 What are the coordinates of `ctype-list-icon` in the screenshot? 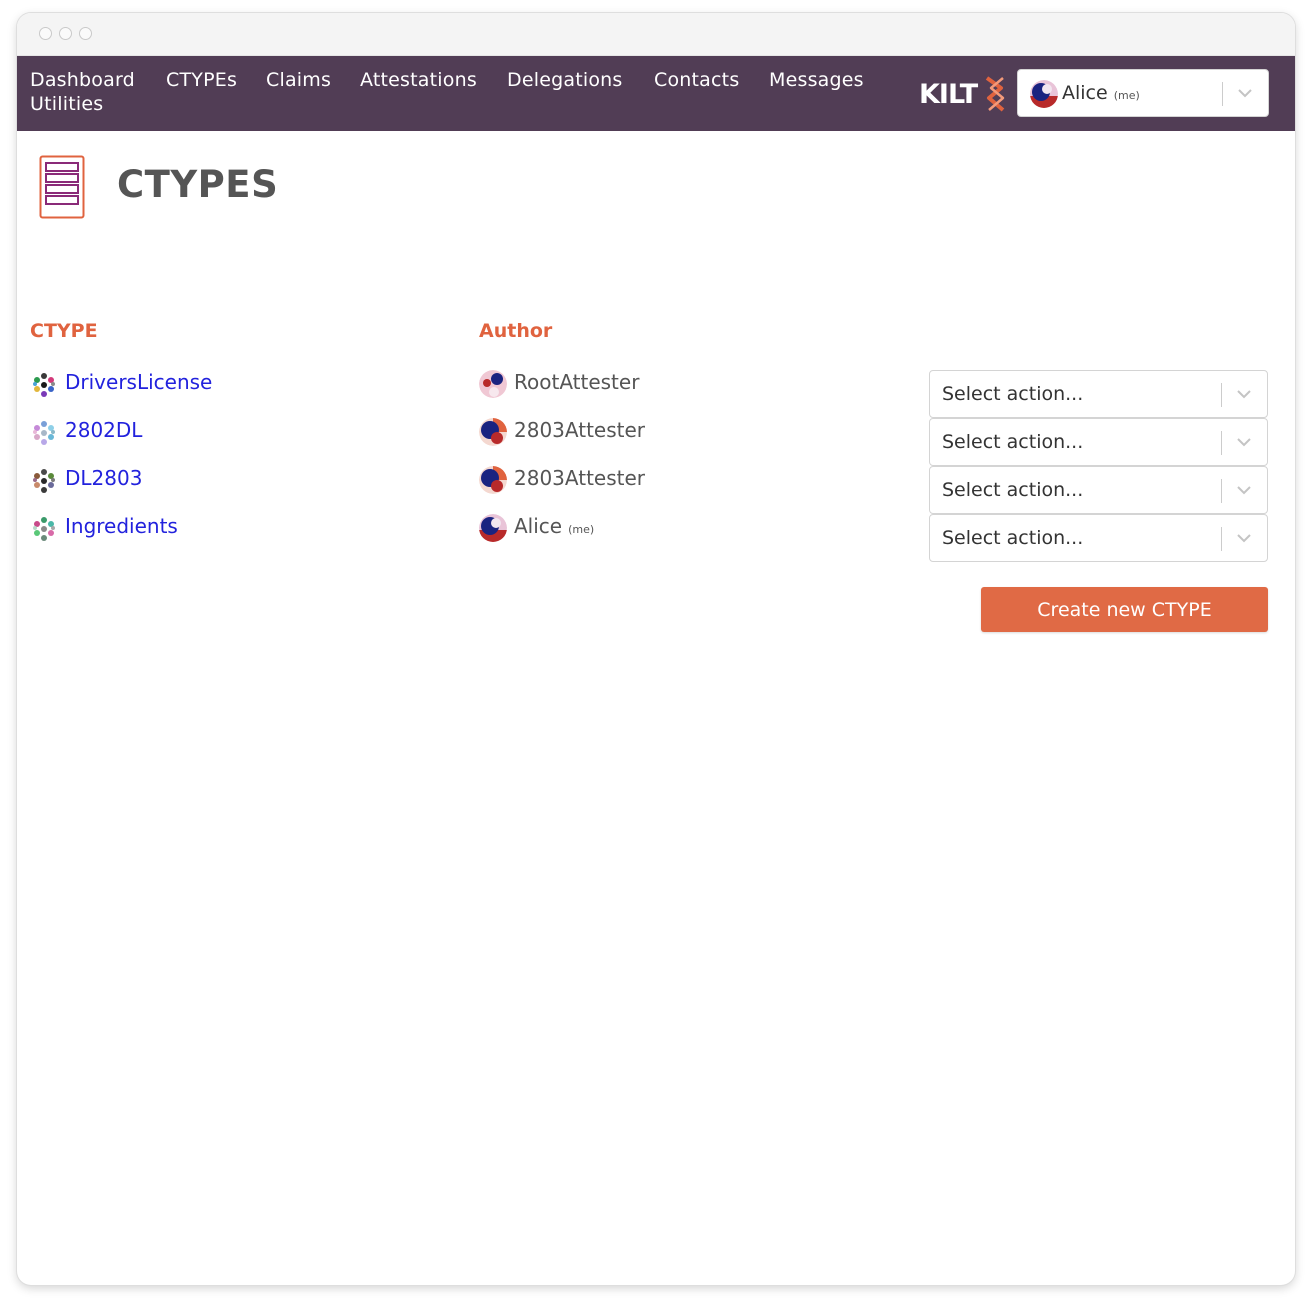 It's located at (62, 187).